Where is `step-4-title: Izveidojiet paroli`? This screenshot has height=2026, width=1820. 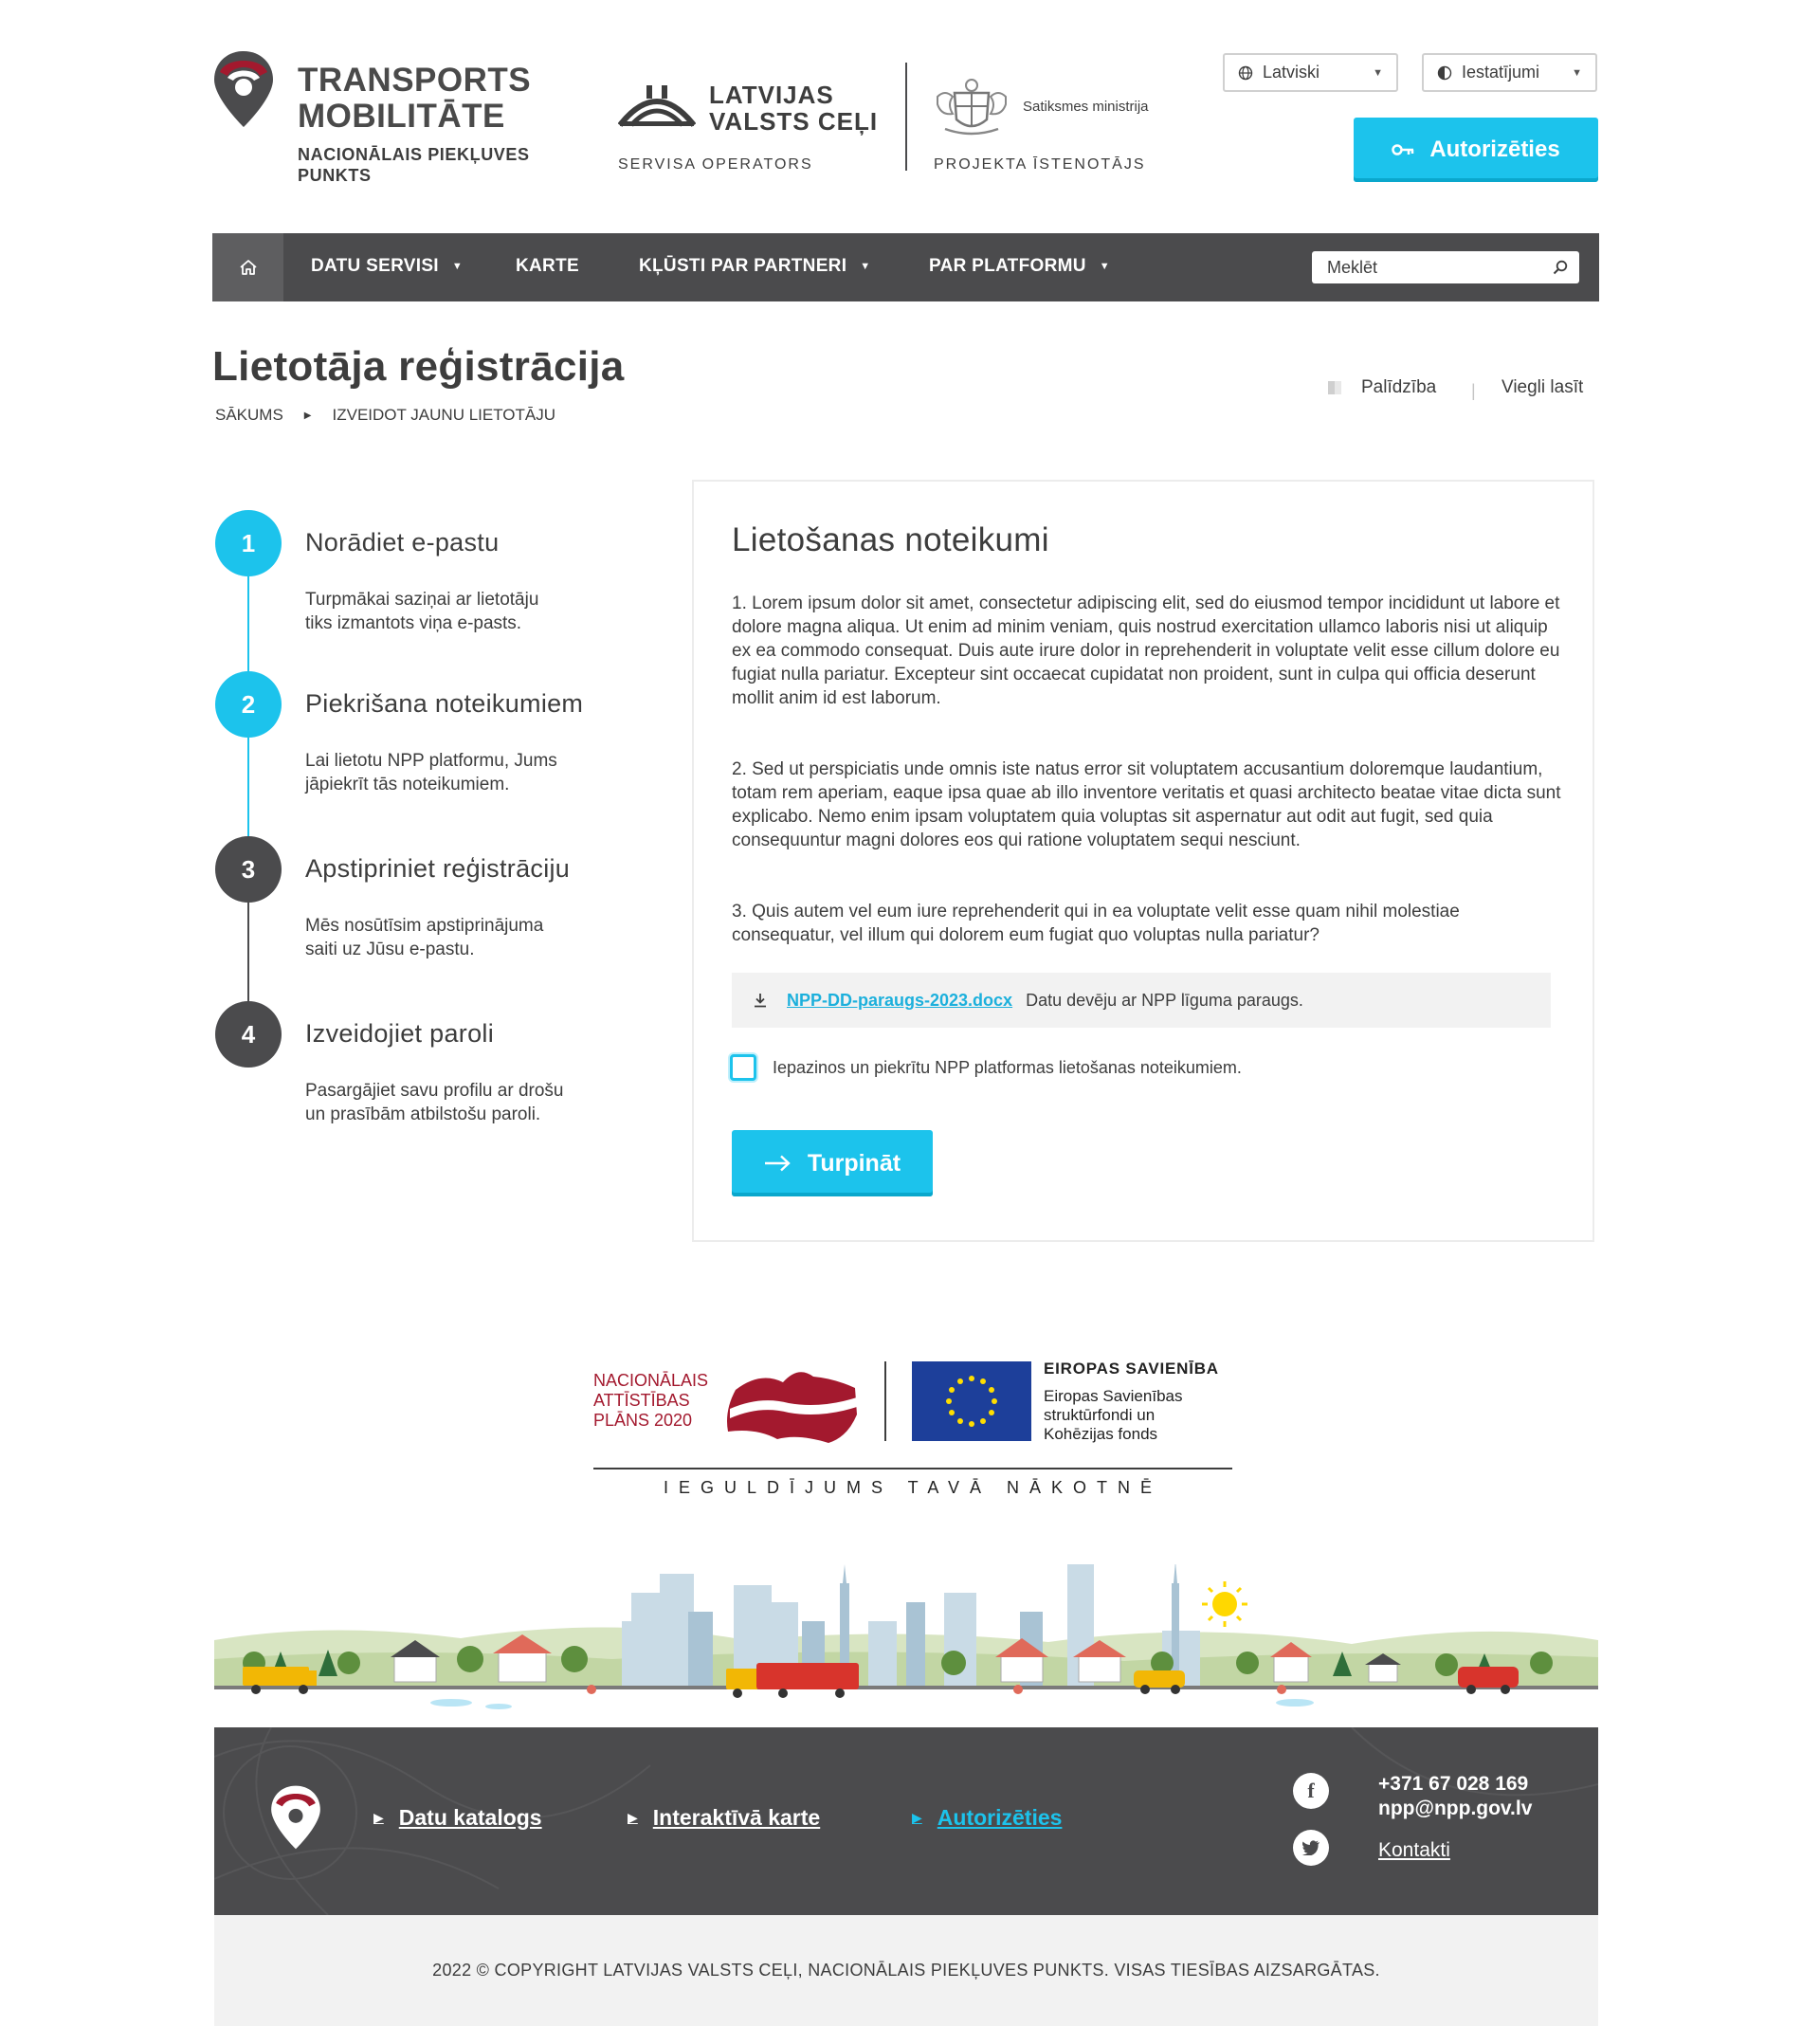
step-4-title: Izveidojiet paroli is located at coordinates (400, 1033).